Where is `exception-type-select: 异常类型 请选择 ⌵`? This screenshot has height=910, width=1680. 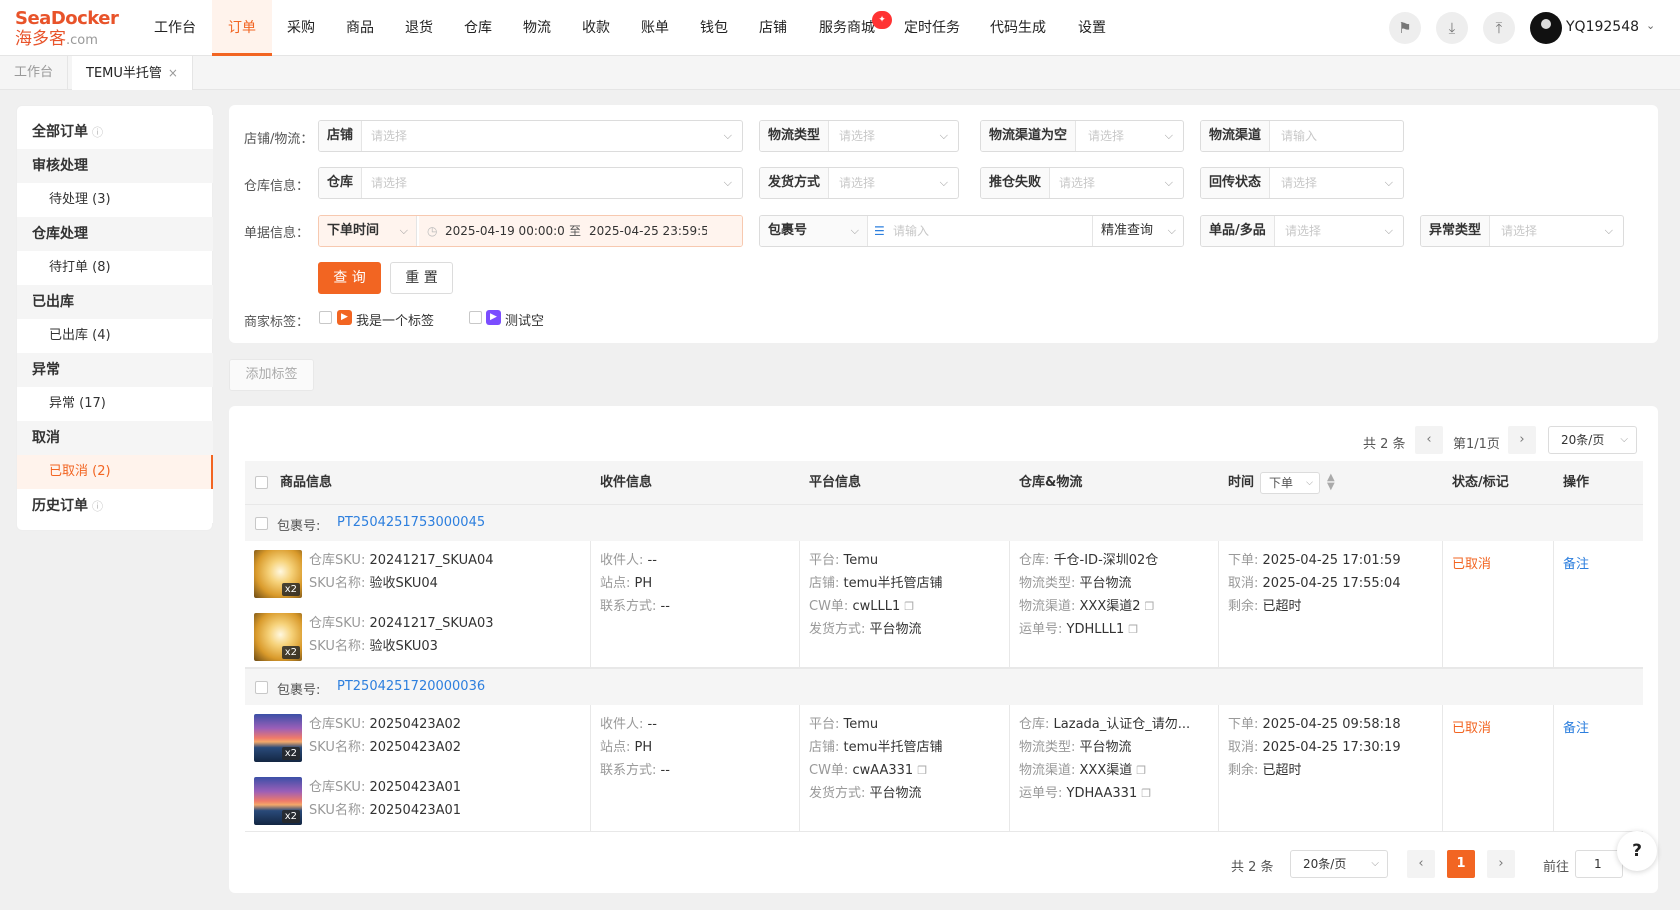 exception-type-select: 异常类型 请选择 ⌵ is located at coordinates (1522, 231).